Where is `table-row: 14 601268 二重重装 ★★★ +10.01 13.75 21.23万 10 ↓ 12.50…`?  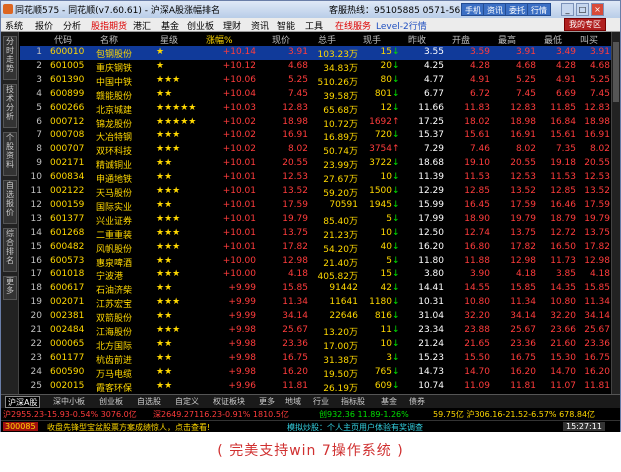
table-row: 14 601268 二重重装 ★★★ +10.01 13.75 21.23万 10 ↓ 12.50… is located at coordinates (315, 234).